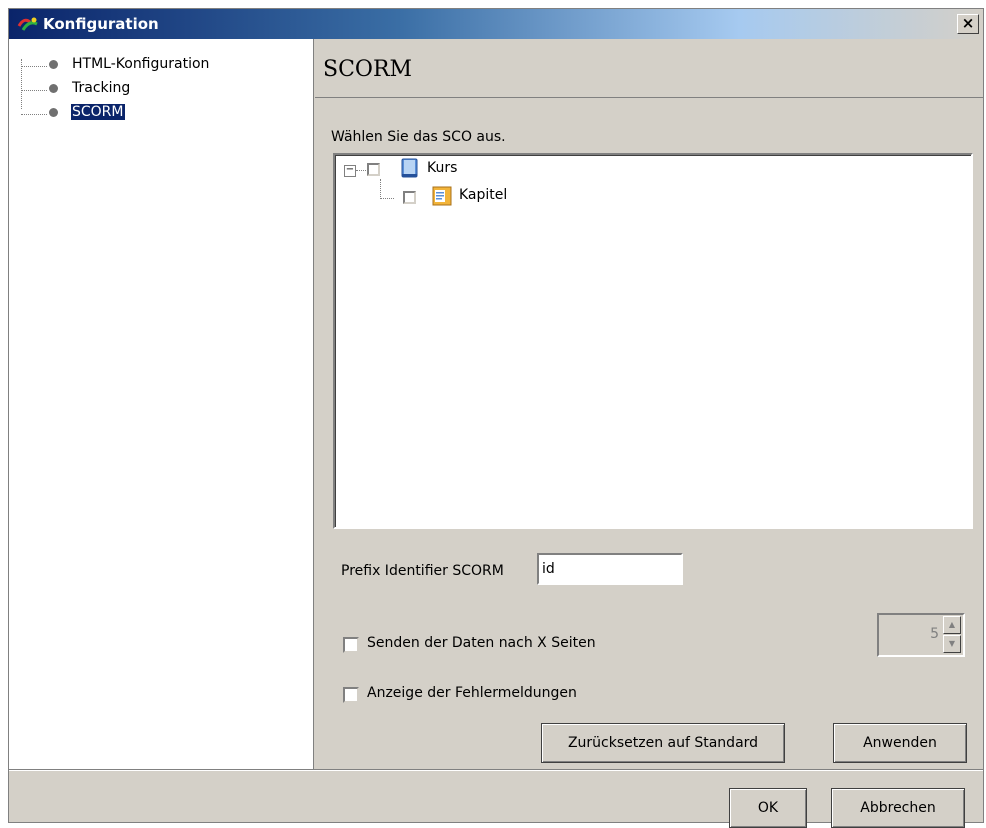 The image size is (986, 828). Describe the element at coordinates (610, 569) in the screenshot. I see `prefix-identifier-input` at that location.